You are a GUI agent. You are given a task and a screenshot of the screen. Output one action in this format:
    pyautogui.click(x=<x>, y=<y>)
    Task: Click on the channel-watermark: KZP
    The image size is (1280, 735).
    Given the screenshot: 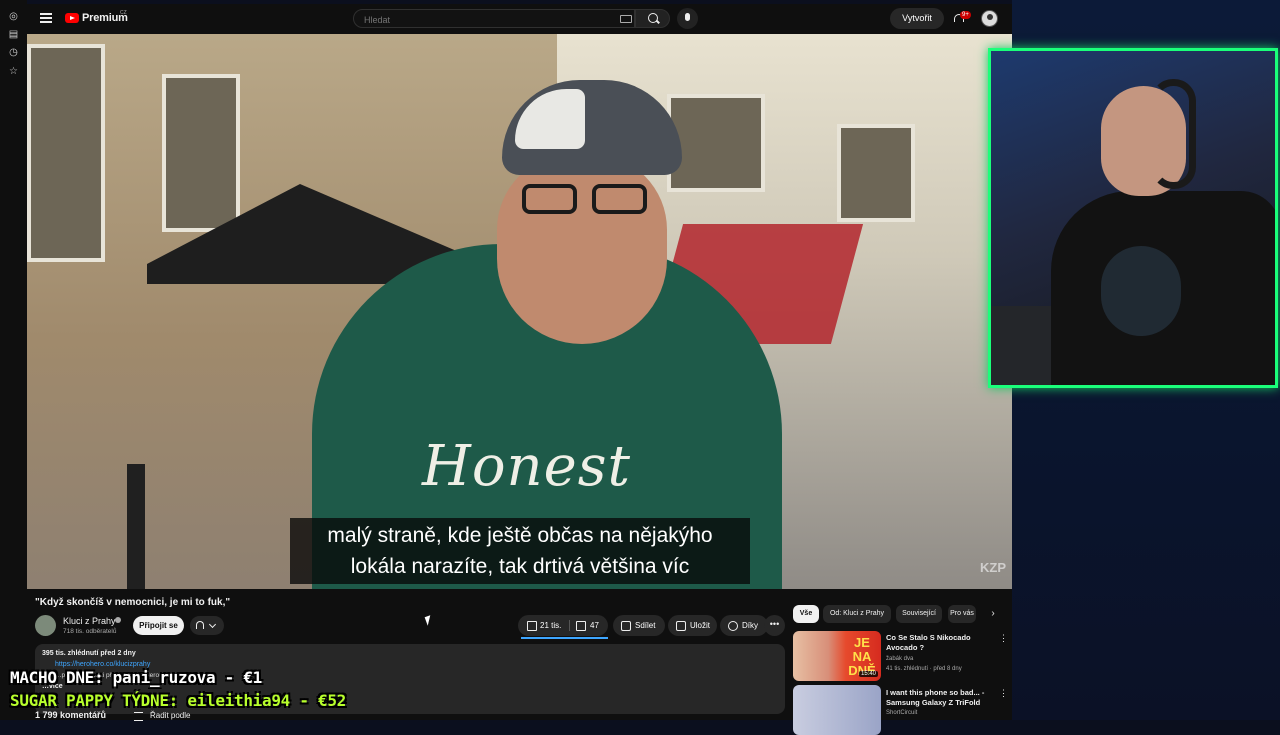 What is the action you would take?
    pyautogui.click(x=993, y=567)
    